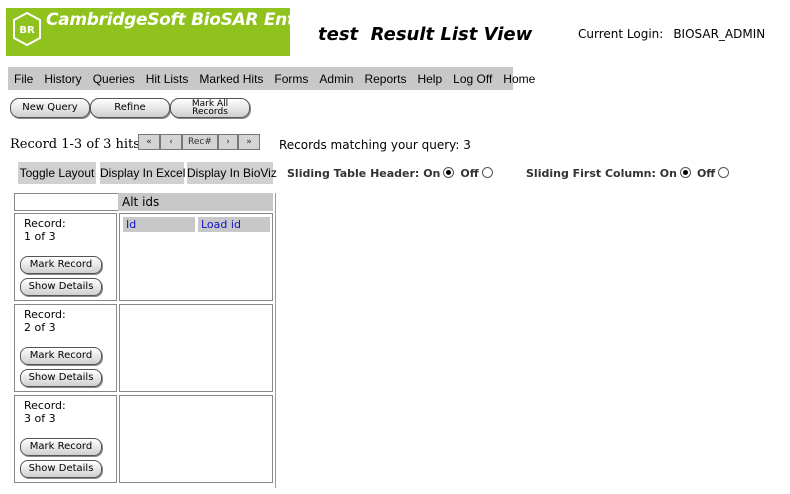 Image resolution: width=790 pixels, height=494 pixels. I want to click on menu-queries: Queries, so click(113, 79).